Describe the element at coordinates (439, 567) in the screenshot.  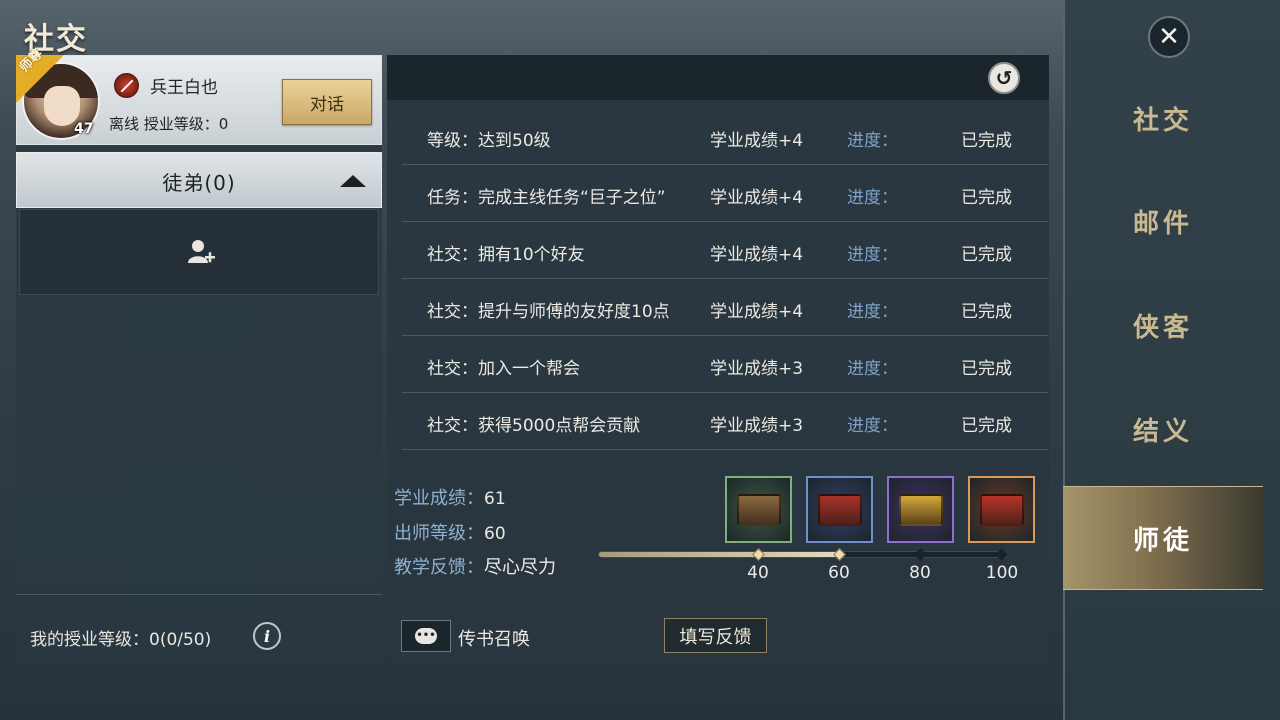
I see `feedback-label: 教学反馈：` at that location.